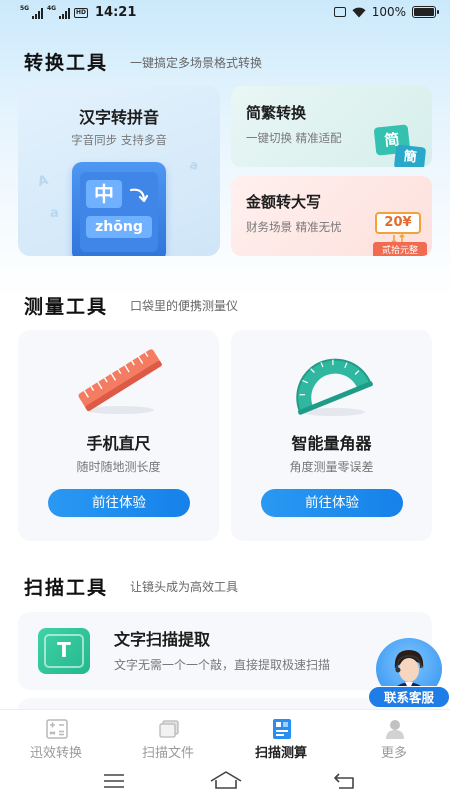  What do you see at coordinates (409, 673) in the screenshot?
I see `customer-service-float: 联系客服` at bounding box center [409, 673].